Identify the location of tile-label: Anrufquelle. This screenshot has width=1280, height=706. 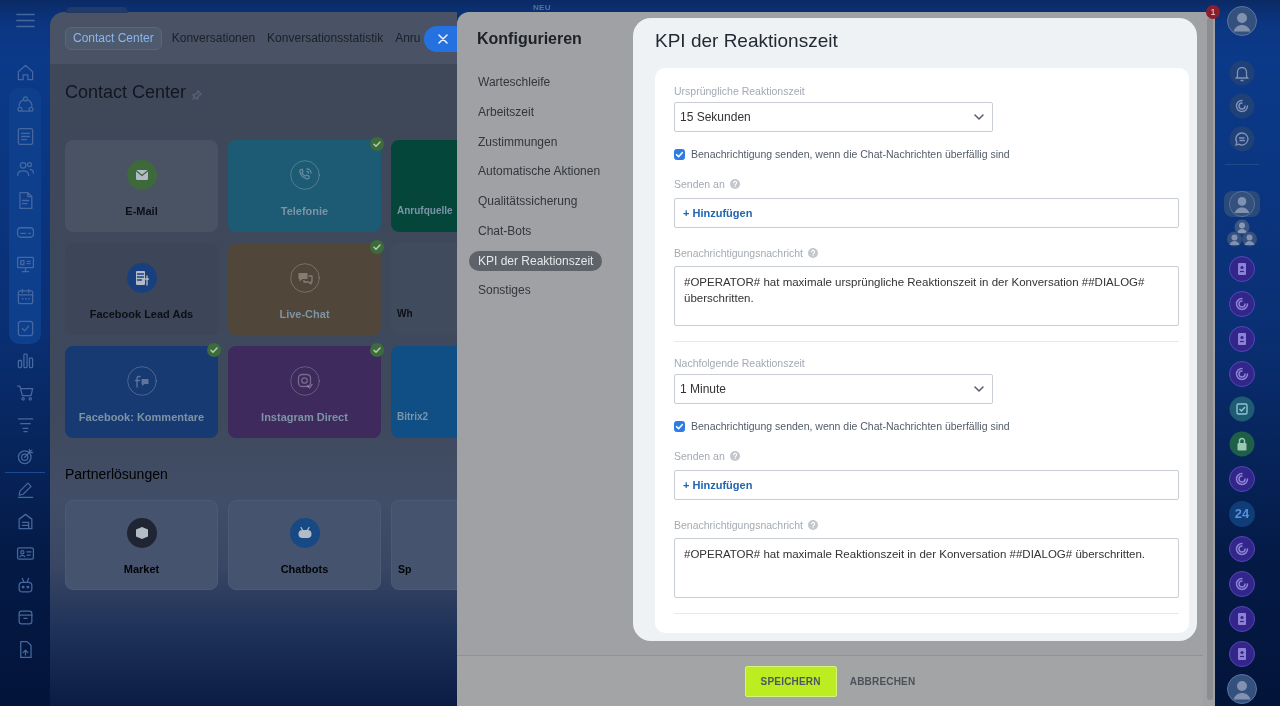
(425, 211).